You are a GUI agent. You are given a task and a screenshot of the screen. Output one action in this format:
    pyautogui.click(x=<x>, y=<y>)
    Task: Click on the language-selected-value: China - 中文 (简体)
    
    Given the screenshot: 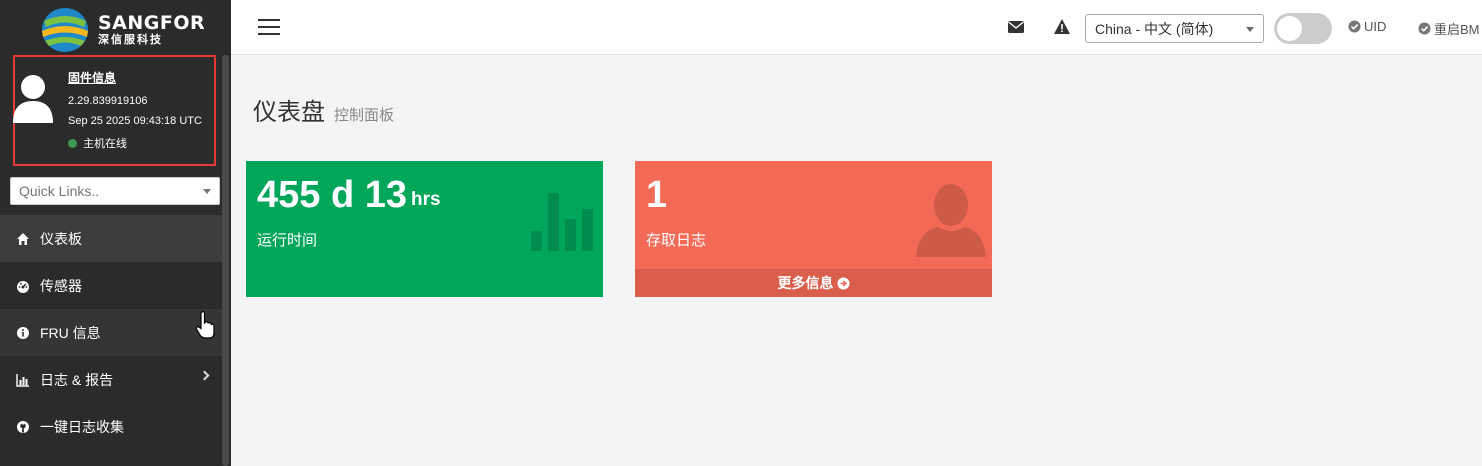 What is the action you would take?
    pyautogui.click(x=1154, y=28)
    